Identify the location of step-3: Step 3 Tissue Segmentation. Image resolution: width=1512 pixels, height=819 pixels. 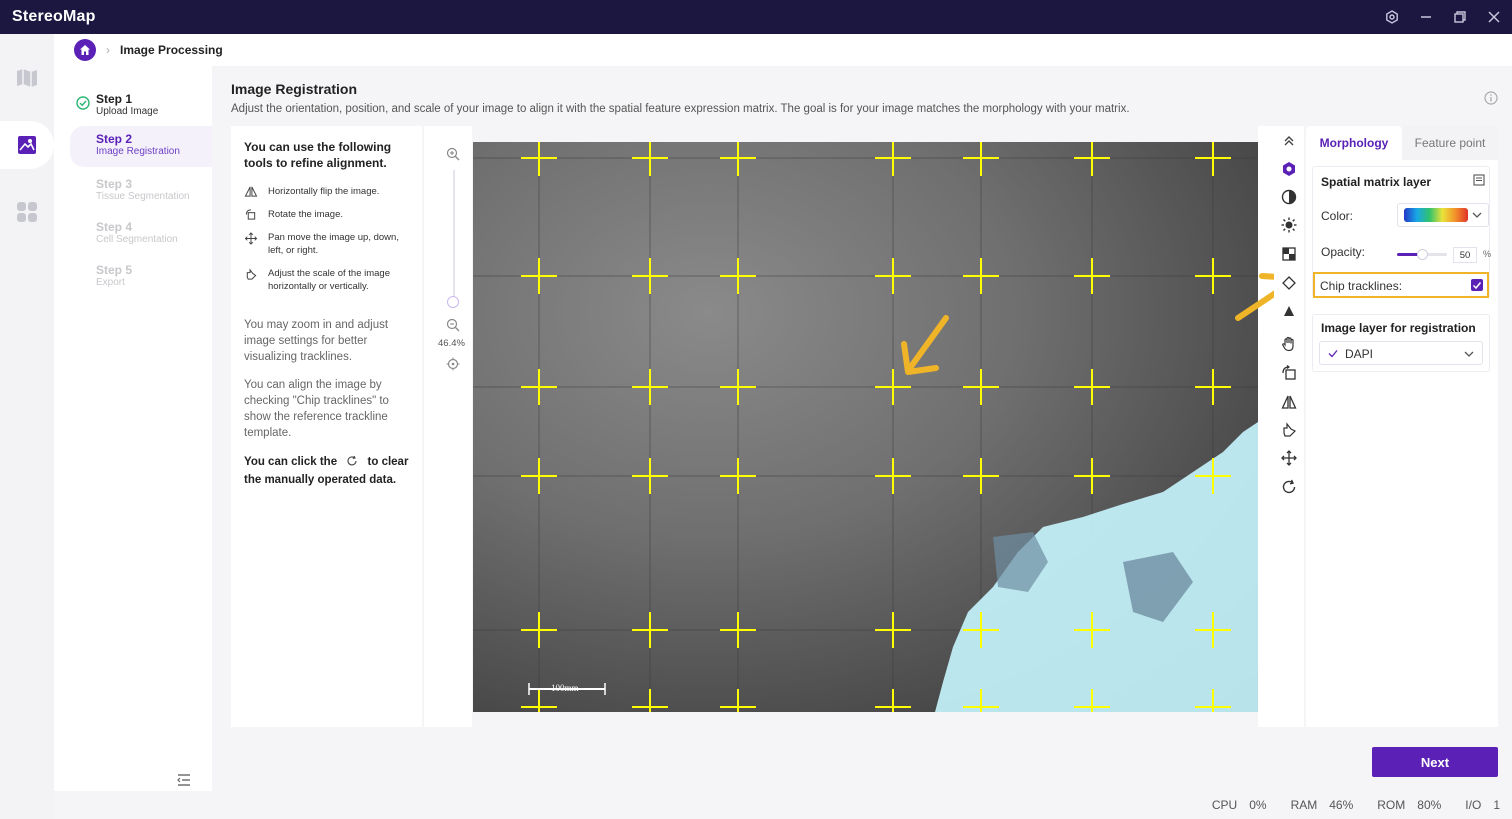
(141, 191).